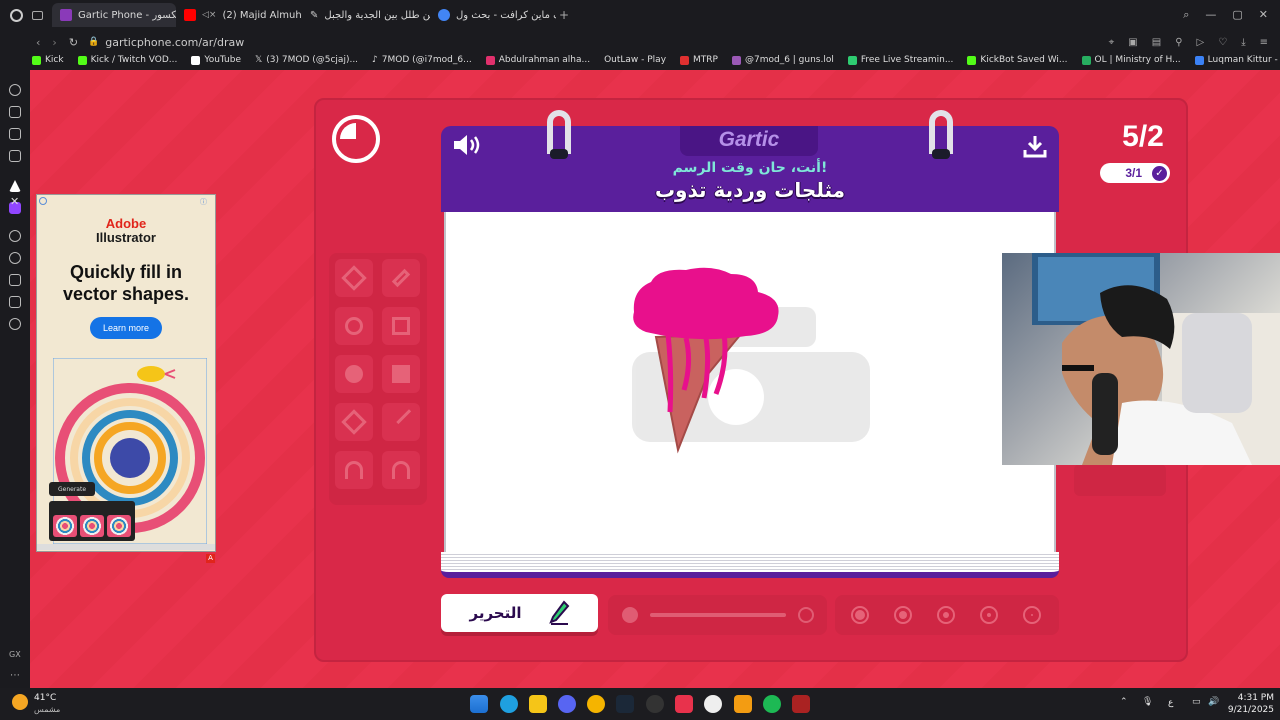 Image resolution: width=1280 pixels, height=720 pixels. I want to click on edge-icon, so click(509, 704).